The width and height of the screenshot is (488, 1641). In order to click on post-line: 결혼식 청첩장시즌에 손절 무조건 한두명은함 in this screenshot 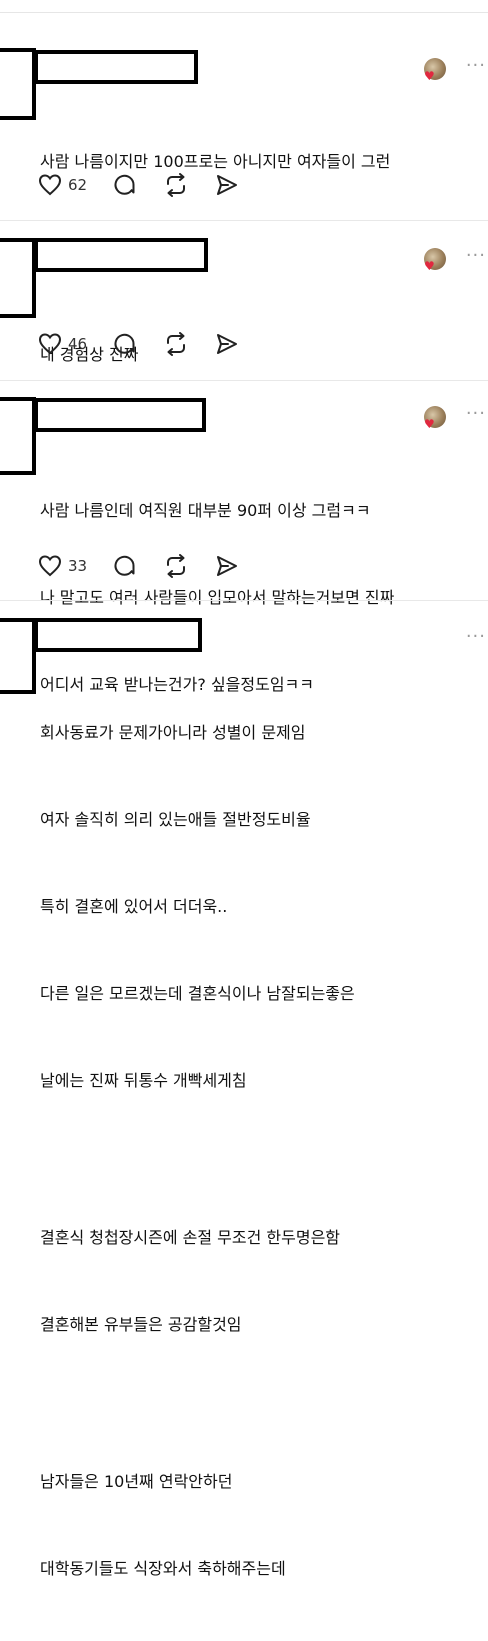, I will do `click(190, 1237)`.